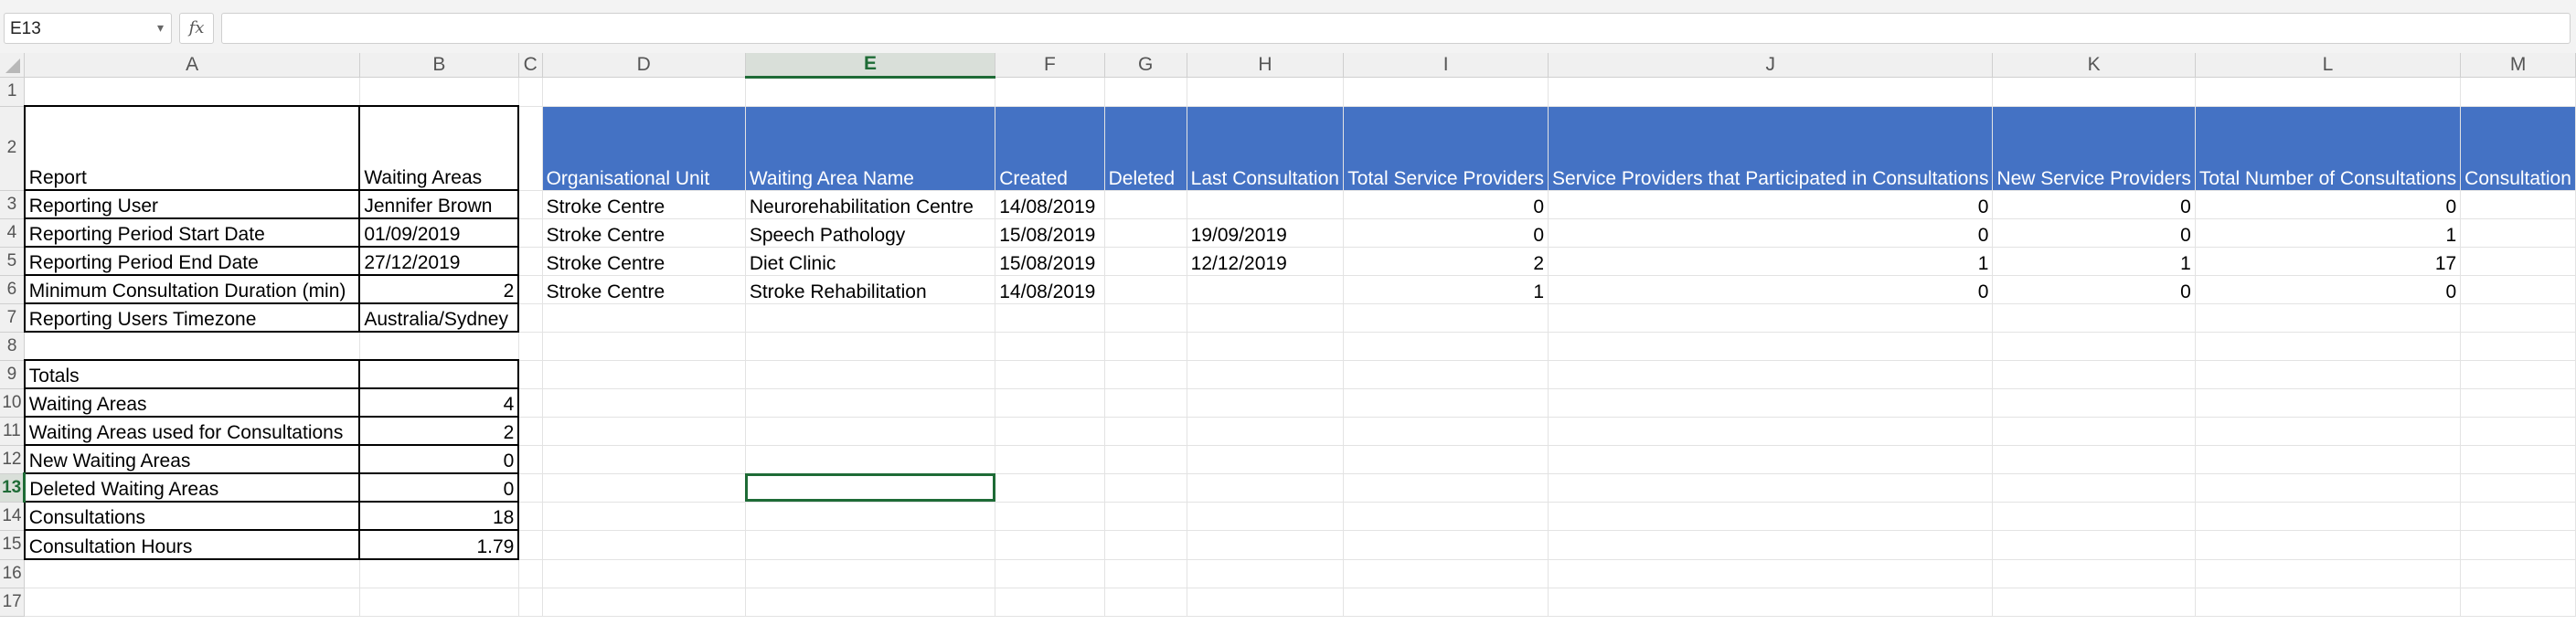 Image resolution: width=2576 pixels, height=625 pixels. Describe the element at coordinates (192, 261) in the screenshot. I see `report-label-cell: Reporting Period End Date` at that location.